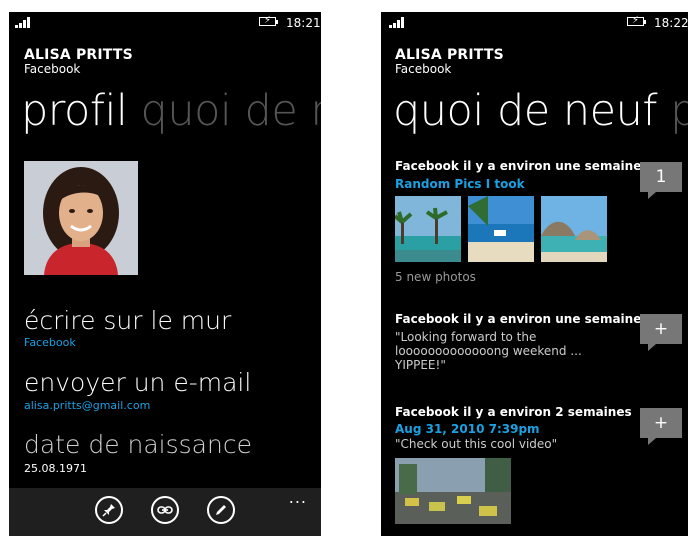  What do you see at coordinates (467, 429) in the screenshot?
I see `feed-item-date: Aug 31, 2010 7:39pm` at bounding box center [467, 429].